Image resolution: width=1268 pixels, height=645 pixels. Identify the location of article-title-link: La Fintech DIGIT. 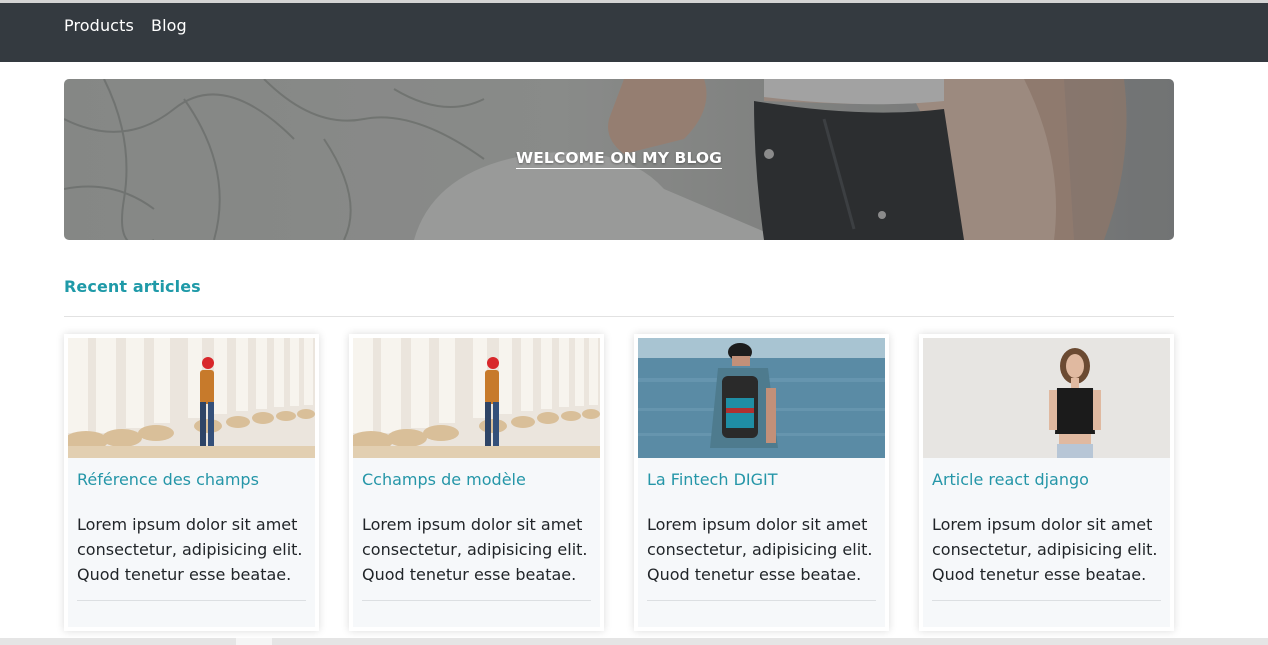
(712, 479).